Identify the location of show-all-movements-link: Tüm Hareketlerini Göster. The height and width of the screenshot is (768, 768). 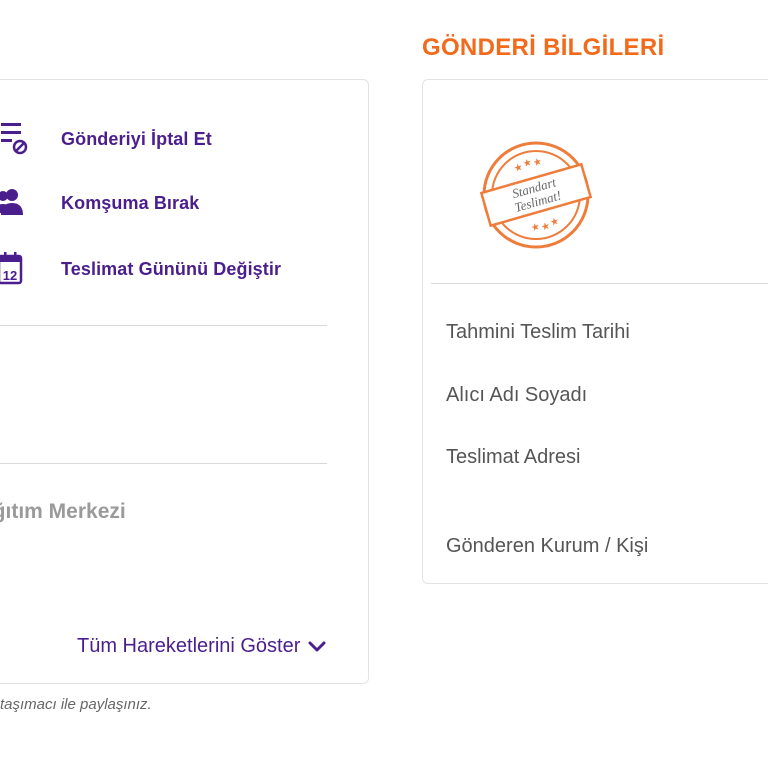
(201, 646).